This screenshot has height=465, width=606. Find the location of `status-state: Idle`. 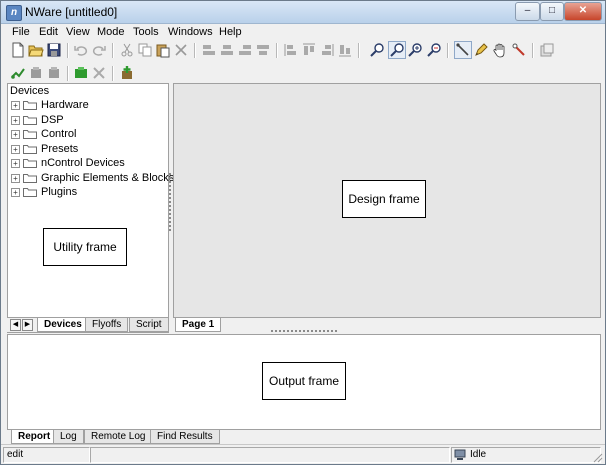

status-state: Idle is located at coordinates (478, 454).